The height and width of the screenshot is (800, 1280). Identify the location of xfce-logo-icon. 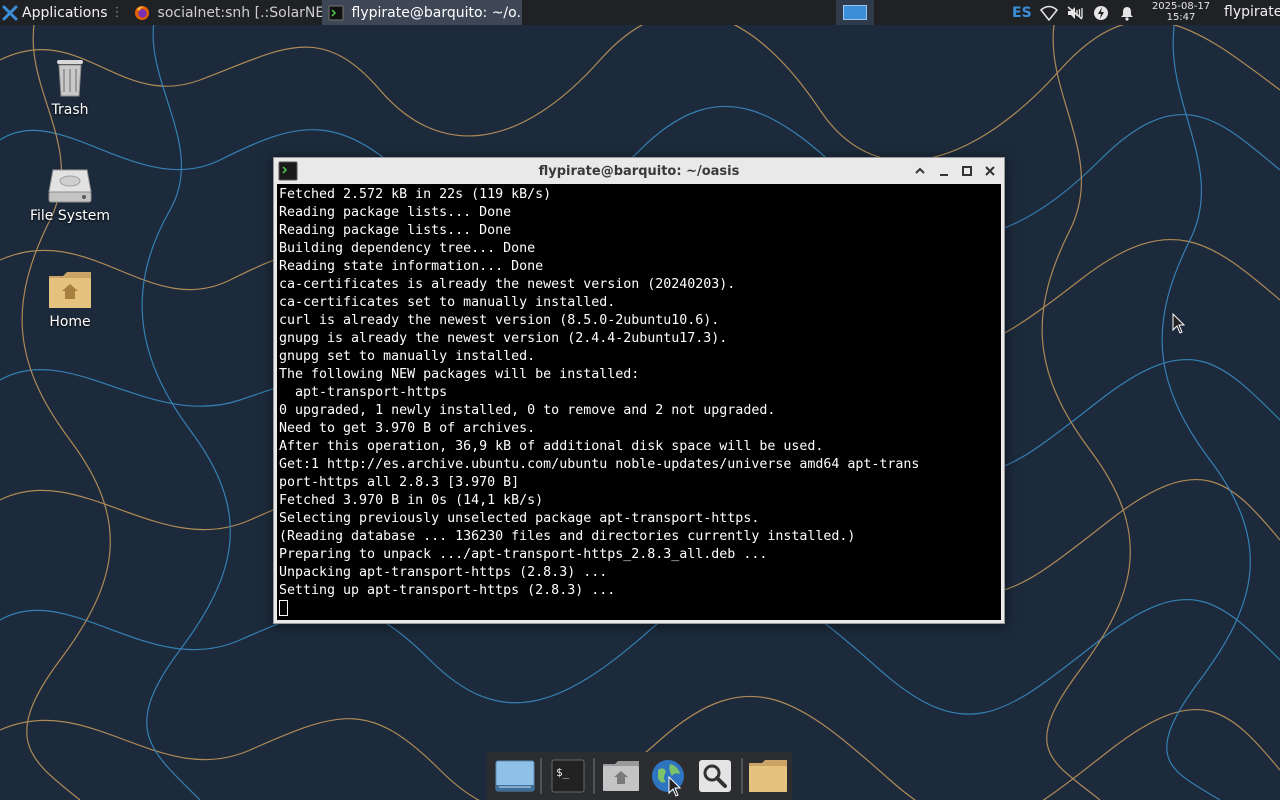
(10, 12).